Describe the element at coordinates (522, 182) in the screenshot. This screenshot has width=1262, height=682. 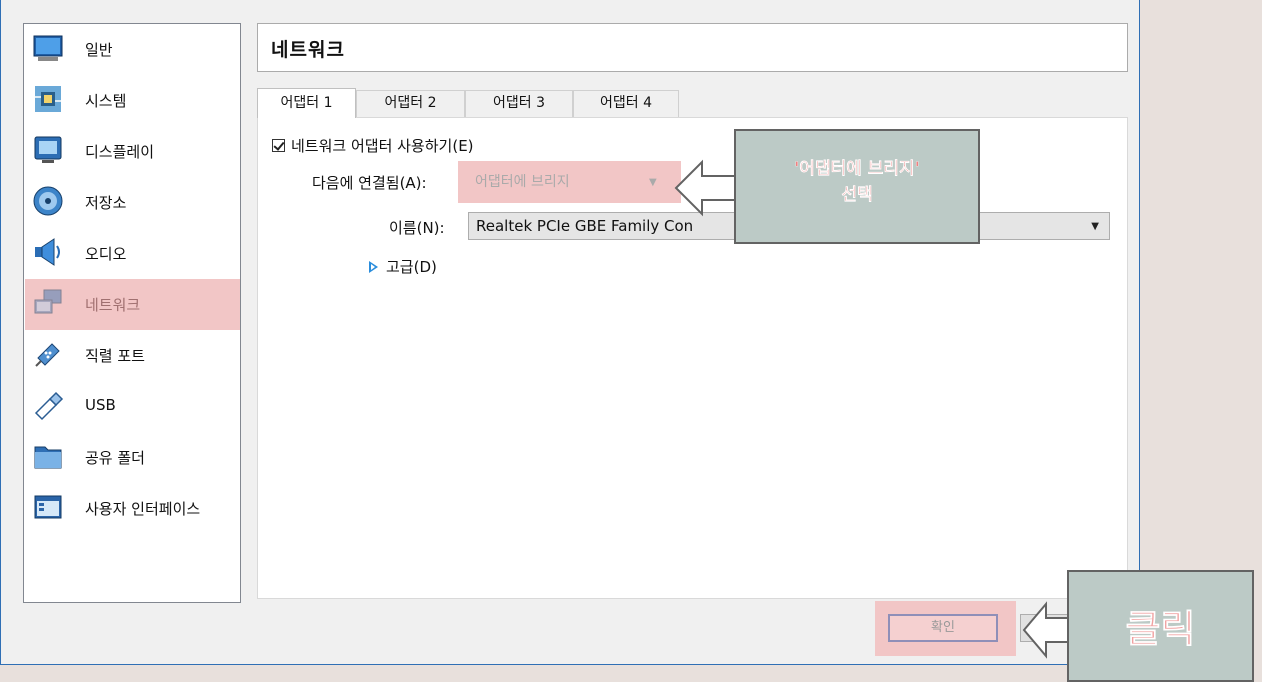
I see `attached-to-value: 어댑터에 브리지` at that location.